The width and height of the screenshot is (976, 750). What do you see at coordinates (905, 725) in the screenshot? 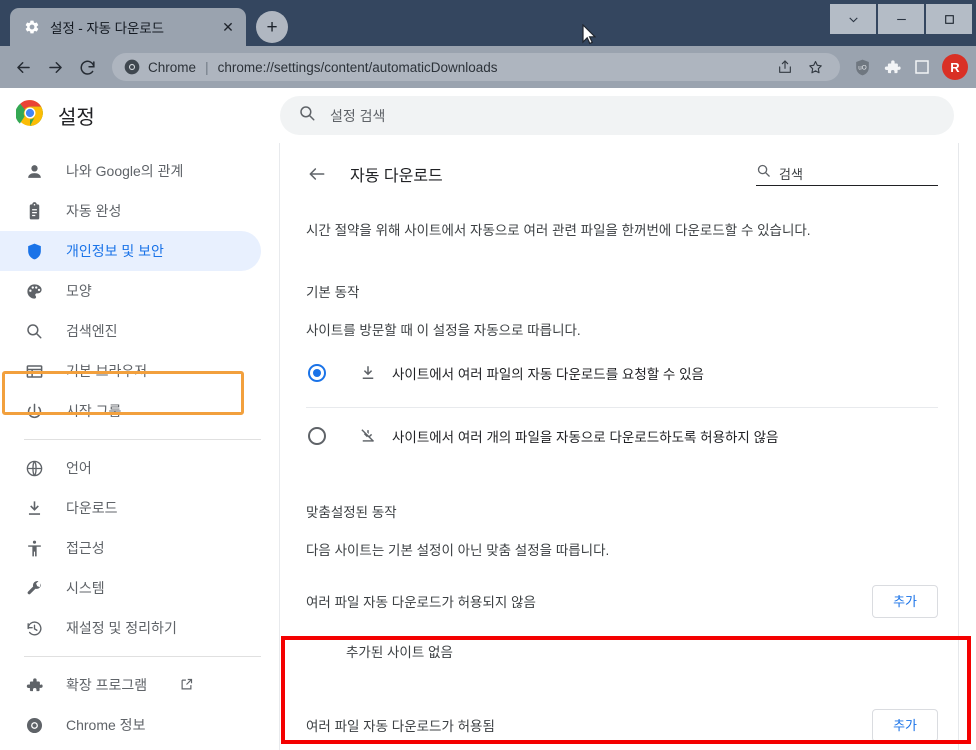
I see `add-button-allow: 추가` at bounding box center [905, 725].